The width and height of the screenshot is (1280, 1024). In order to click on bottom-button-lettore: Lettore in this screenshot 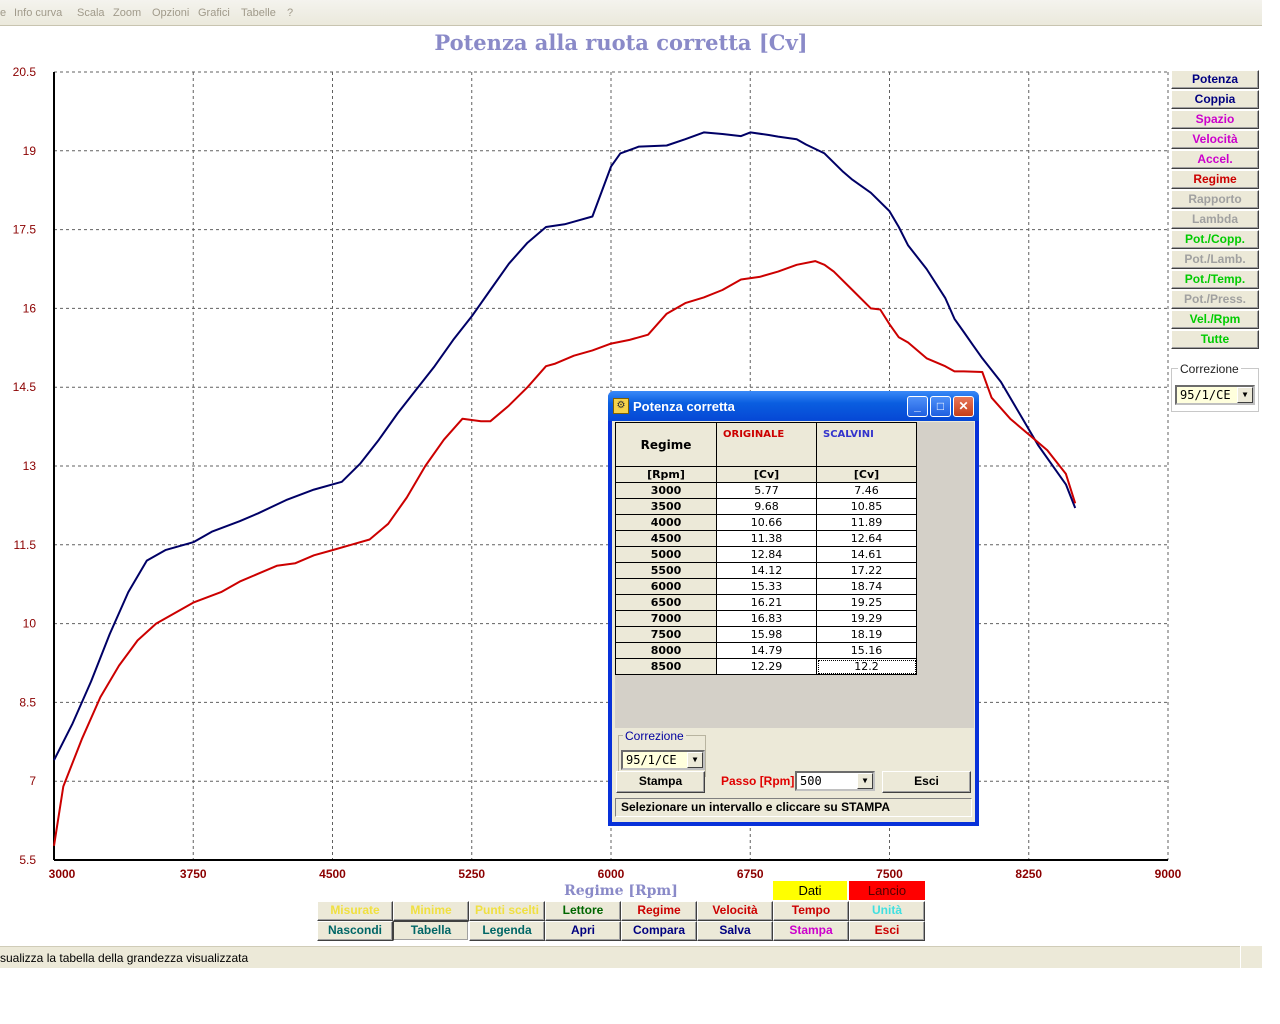, I will do `click(583, 911)`.